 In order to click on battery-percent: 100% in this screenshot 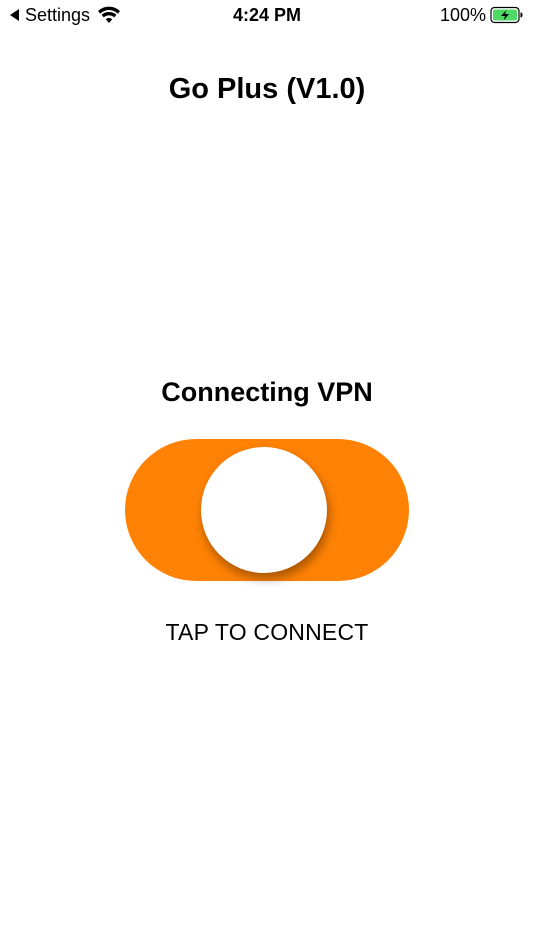, I will do `click(462, 15)`.